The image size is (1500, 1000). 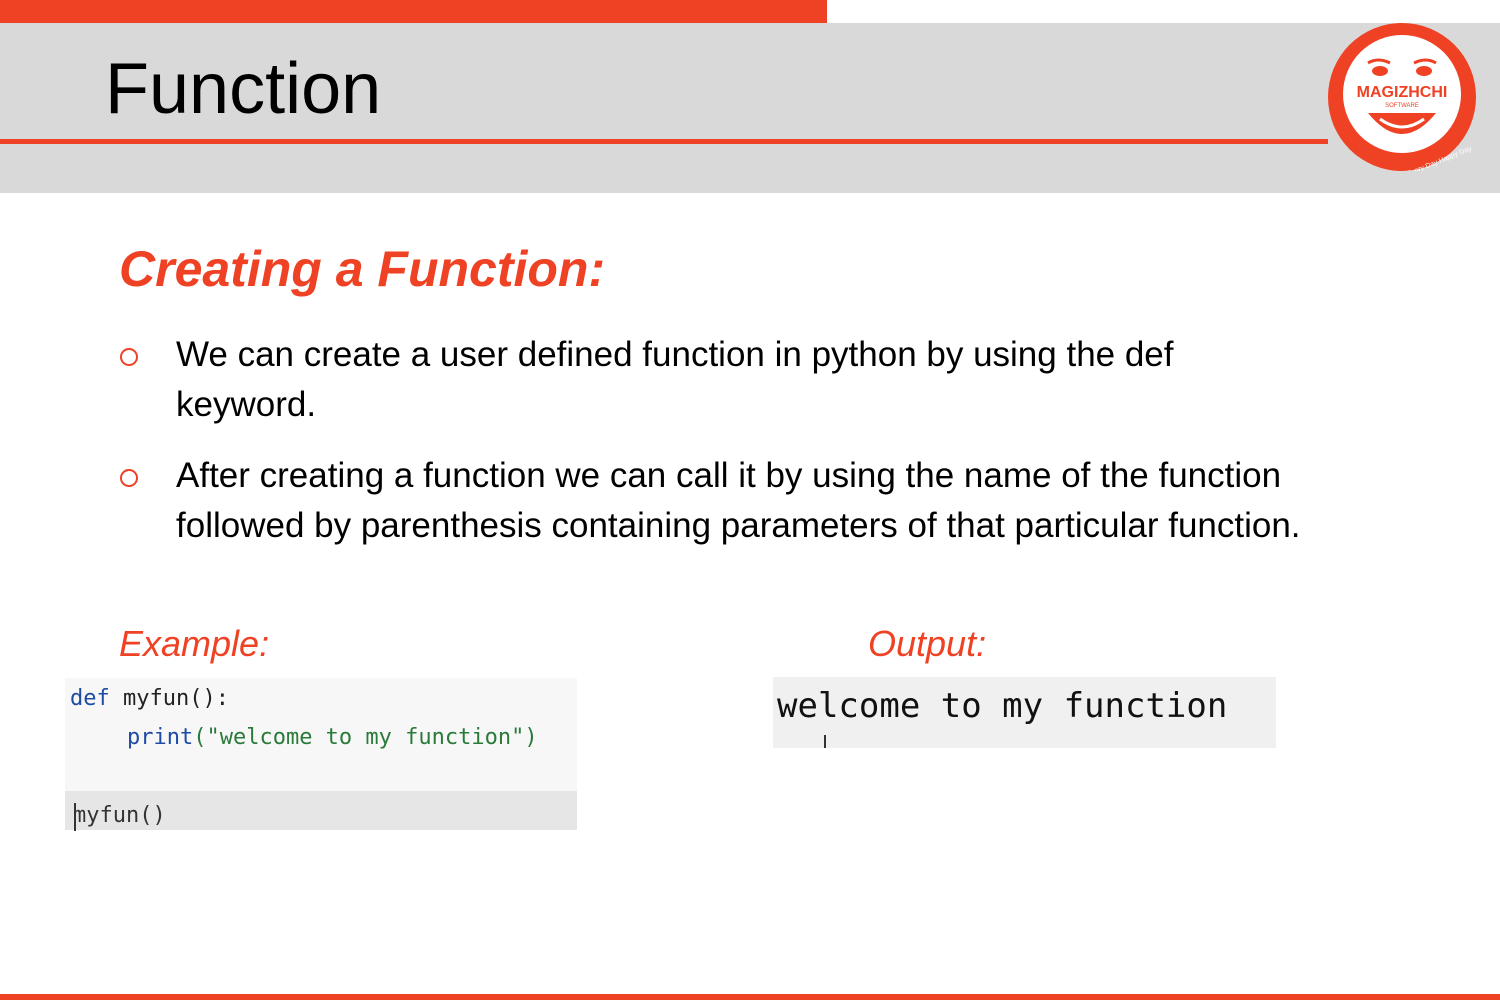 I want to click on logo-sub: SOFTWARE, so click(x=1402, y=106).